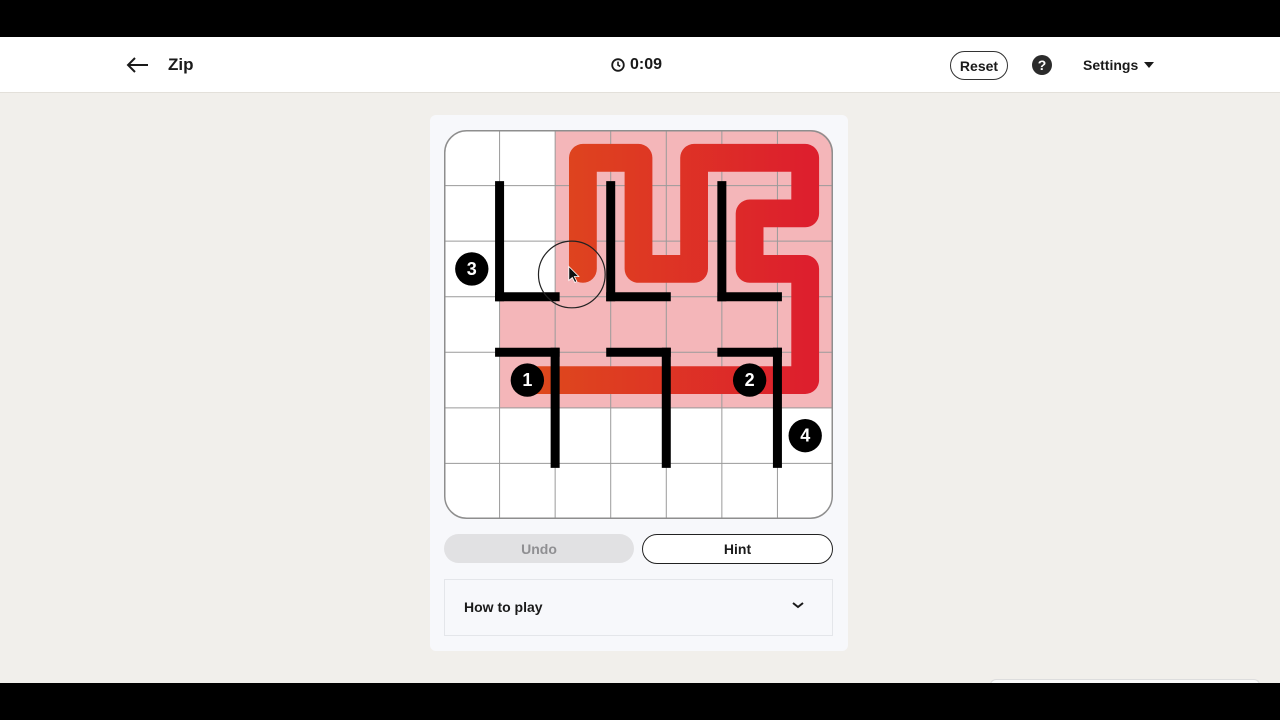 This screenshot has height=720, width=1280. What do you see at coordinates (181, 64) in the screenshot?
I see `game-title: Zip` at bounding box center [181, 64].